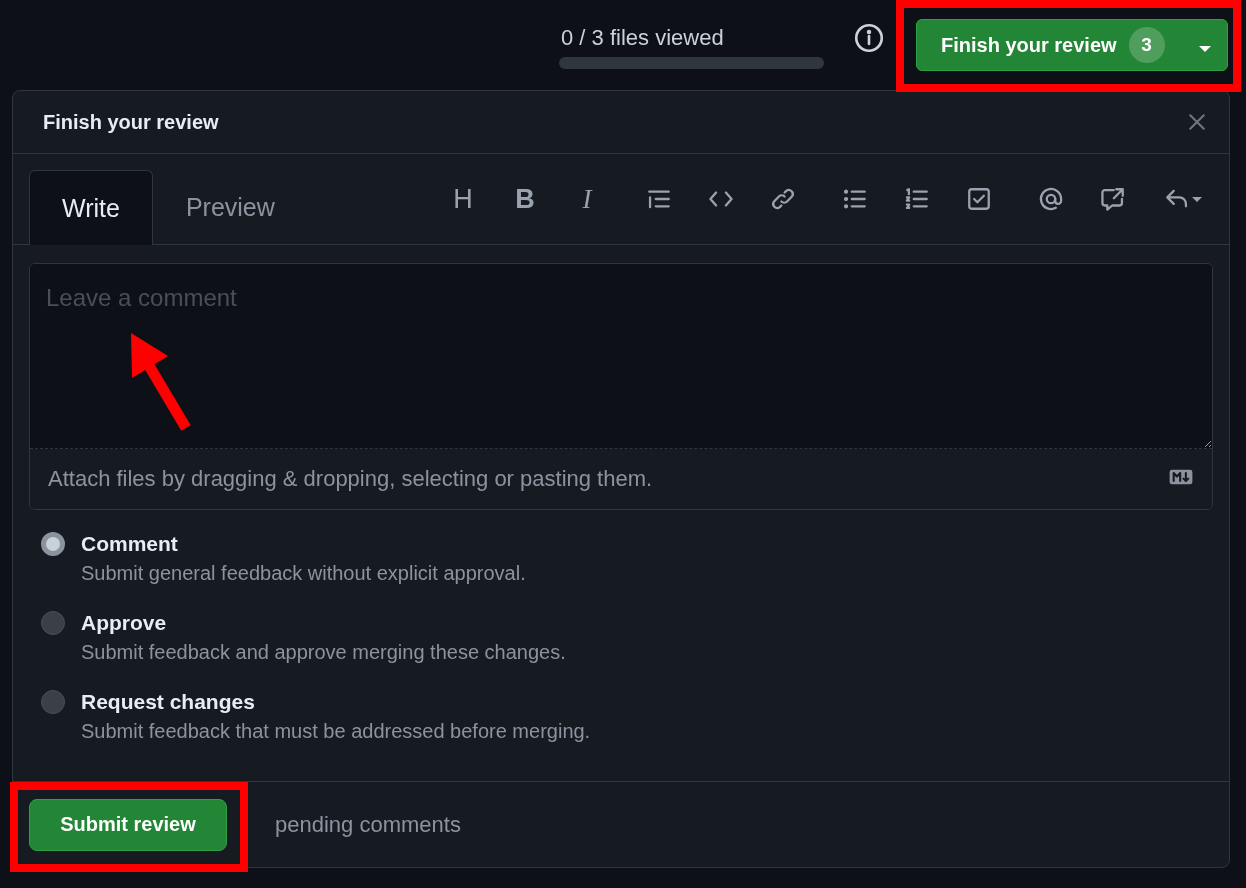  I want to click on option-description: Submit general feedback without explicit approval., so click(303, 573).